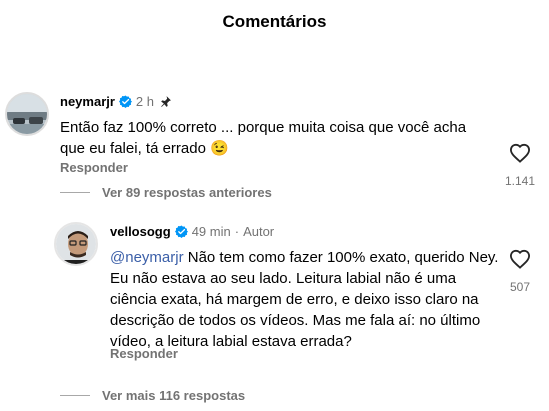 The image size is (549, 411). What do you see at coordinates (520, 181) in the screenshot?
I see `like-count: 1.141` at bounding box center [520, 181].